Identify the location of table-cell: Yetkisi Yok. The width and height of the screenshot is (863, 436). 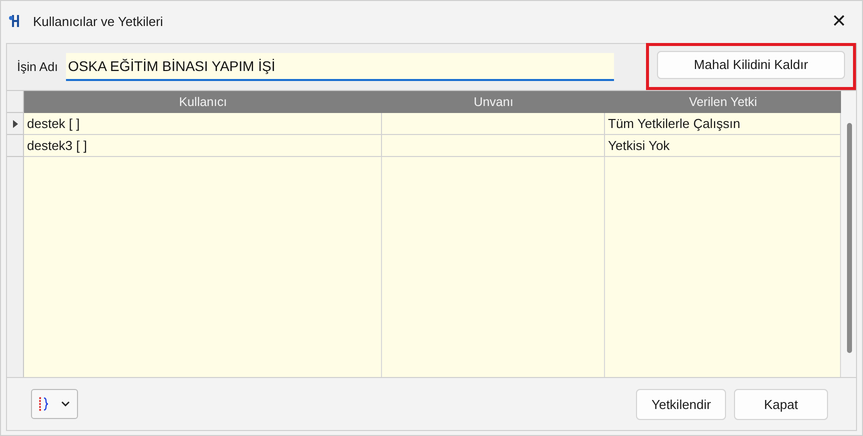
(723, 146).